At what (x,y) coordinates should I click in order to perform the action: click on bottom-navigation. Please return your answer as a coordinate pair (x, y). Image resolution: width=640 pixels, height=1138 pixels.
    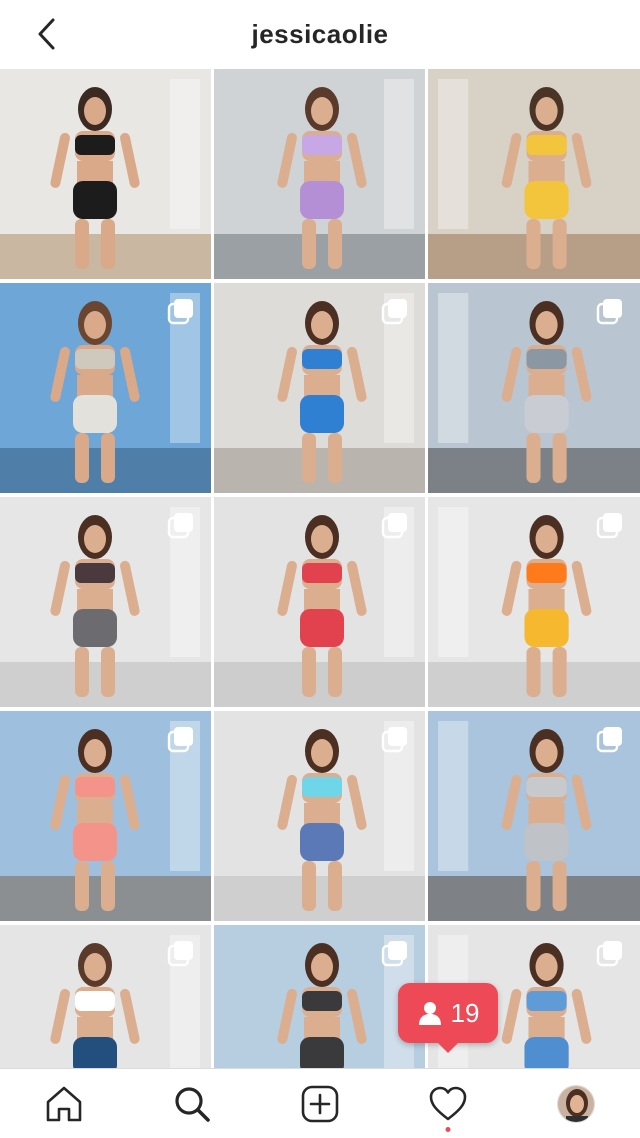
    Looking at the image, I should click on (320, 1103).